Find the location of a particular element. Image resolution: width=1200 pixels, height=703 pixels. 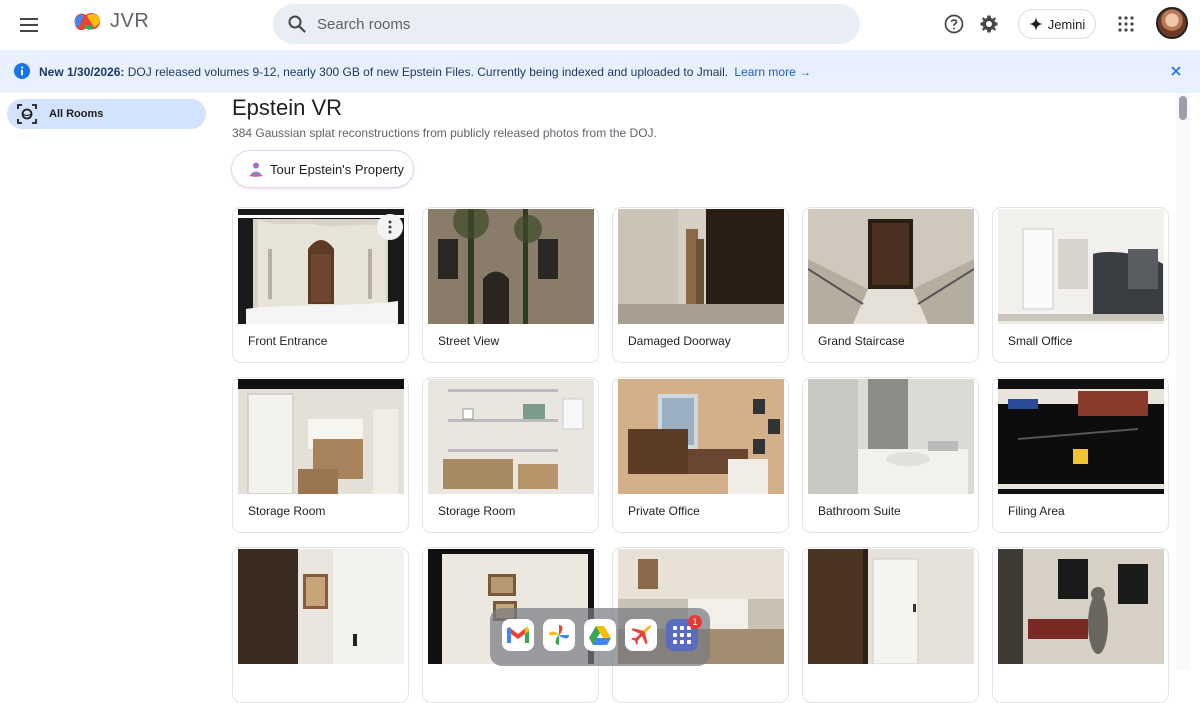

app-dock is located at coordinates (600, 637).